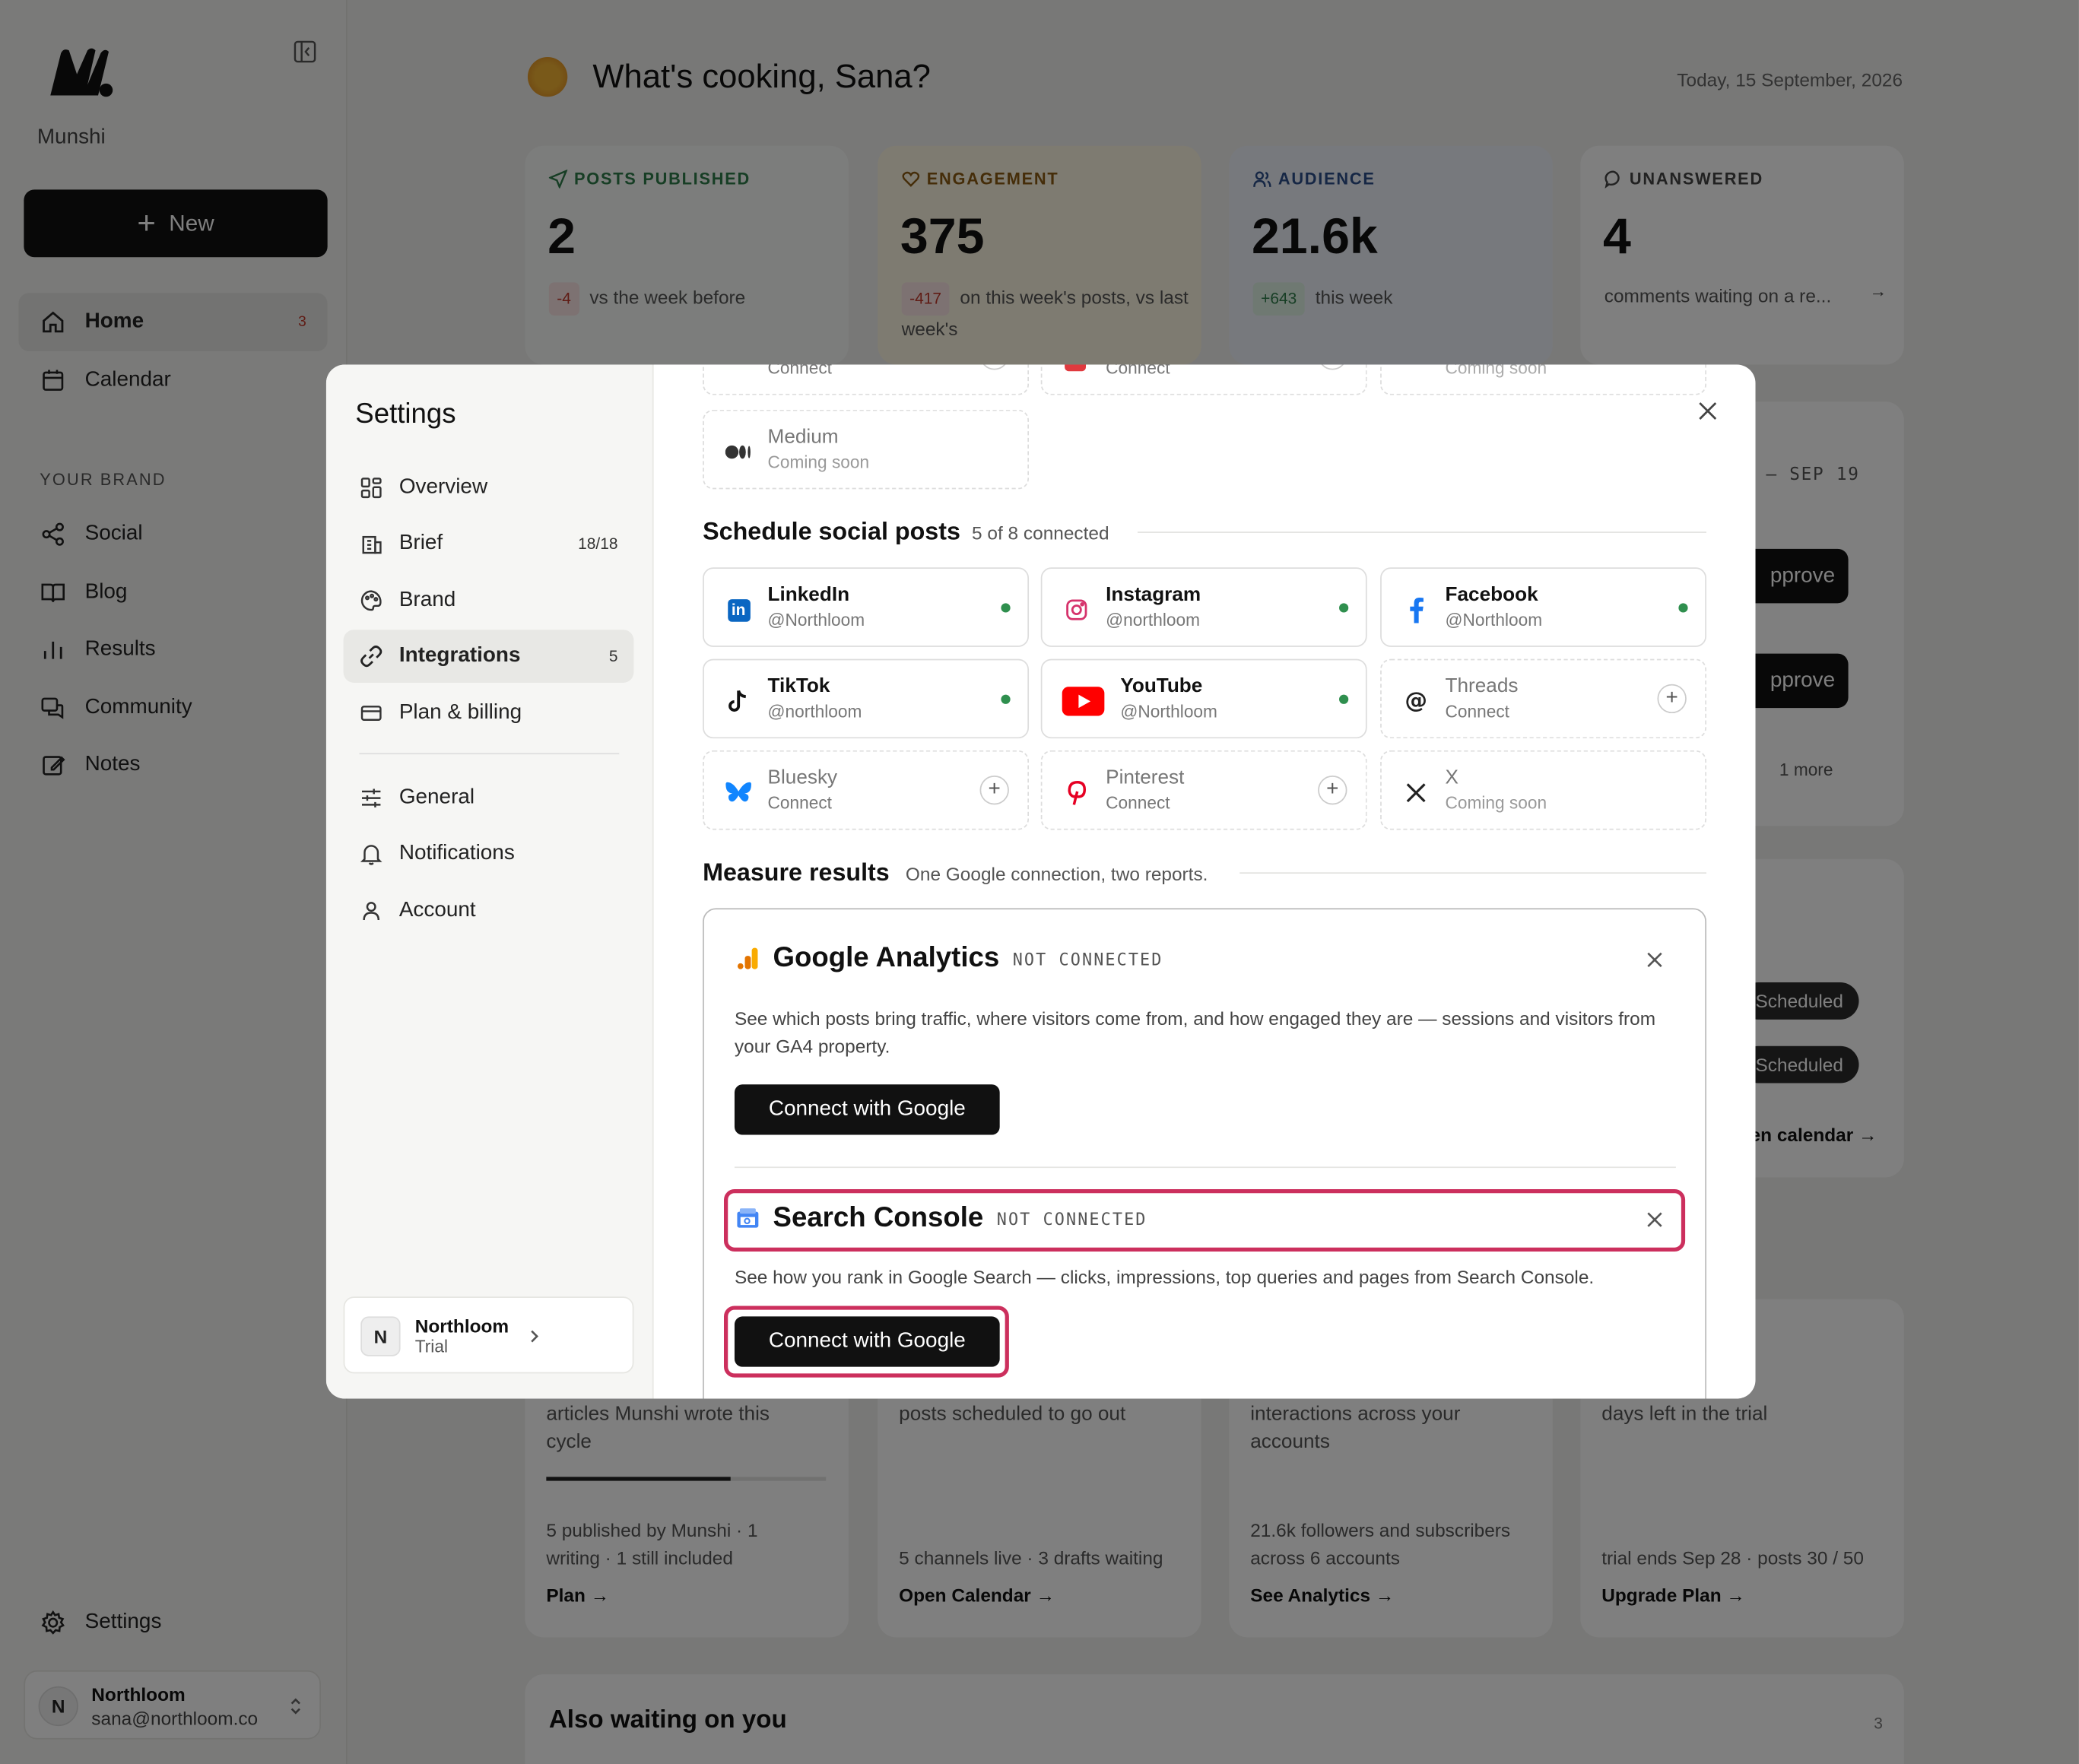 Image resolution: width=2079 pixels, height=1764 pixels. I want to click on integration-tile-linkedin: in LinkedIn @Northloom, so click(866, 607).